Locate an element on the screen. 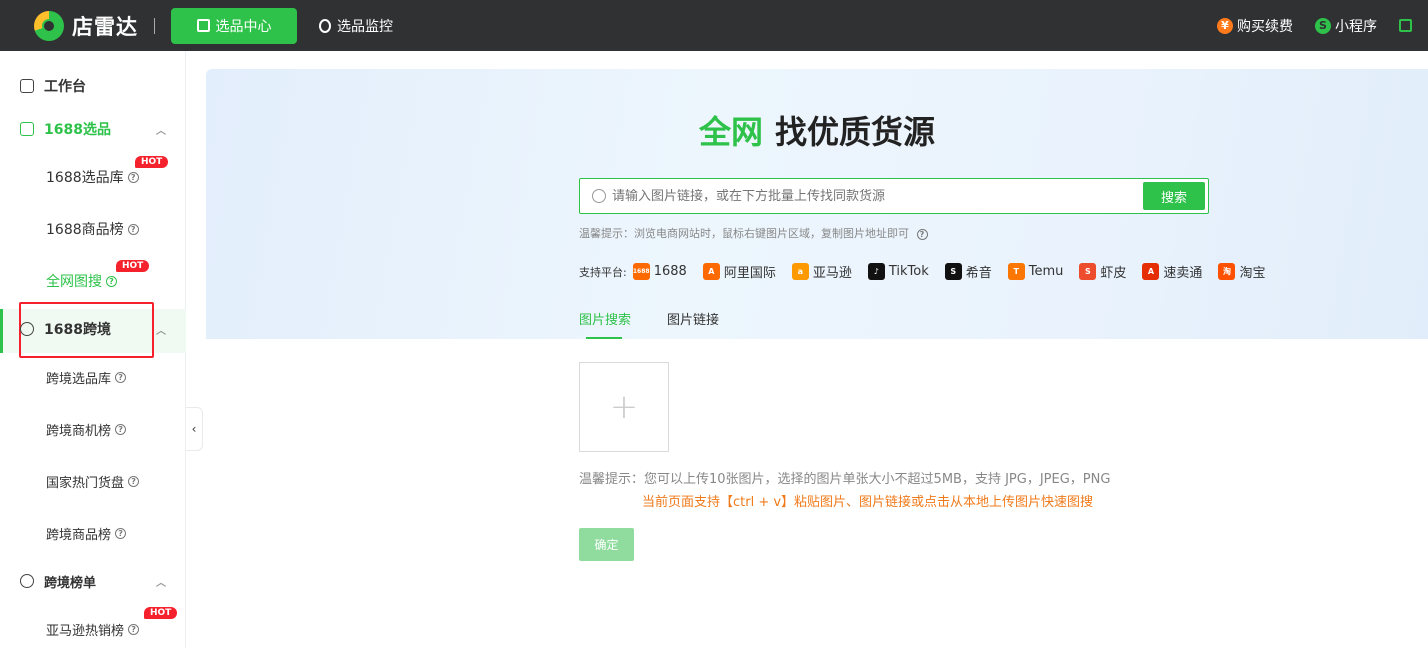 This screenshot has height=648, width=1428. sidebar-label: 亚马逊热销榜 is located at coordinates (85, 631).